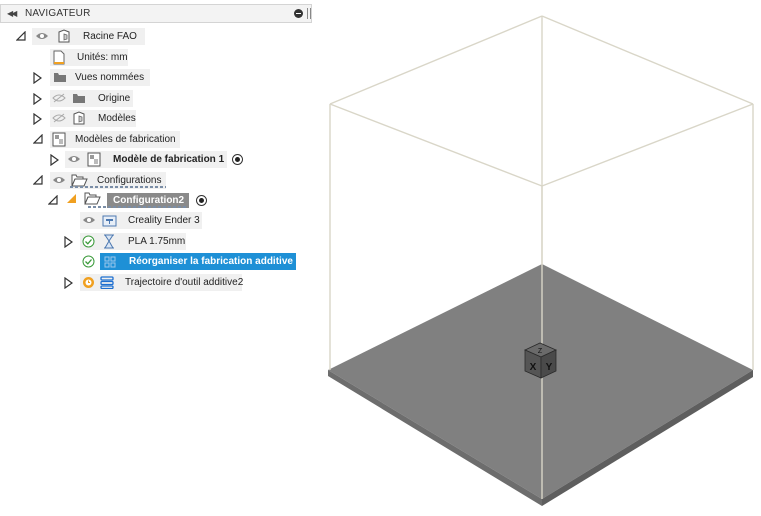 This screenshot has height=516, width=761. I want to click on document-icon, so click(59, 57).